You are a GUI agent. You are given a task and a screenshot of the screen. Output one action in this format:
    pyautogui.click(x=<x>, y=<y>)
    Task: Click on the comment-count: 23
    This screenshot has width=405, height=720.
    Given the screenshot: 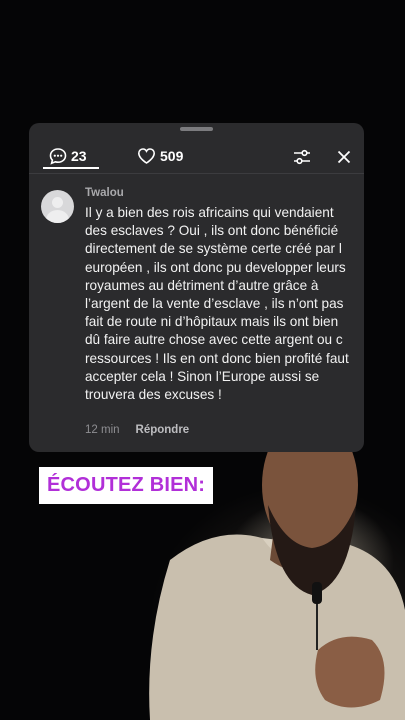 What is the action you would take?
    pyautogui.click(x=79, y=156)
    